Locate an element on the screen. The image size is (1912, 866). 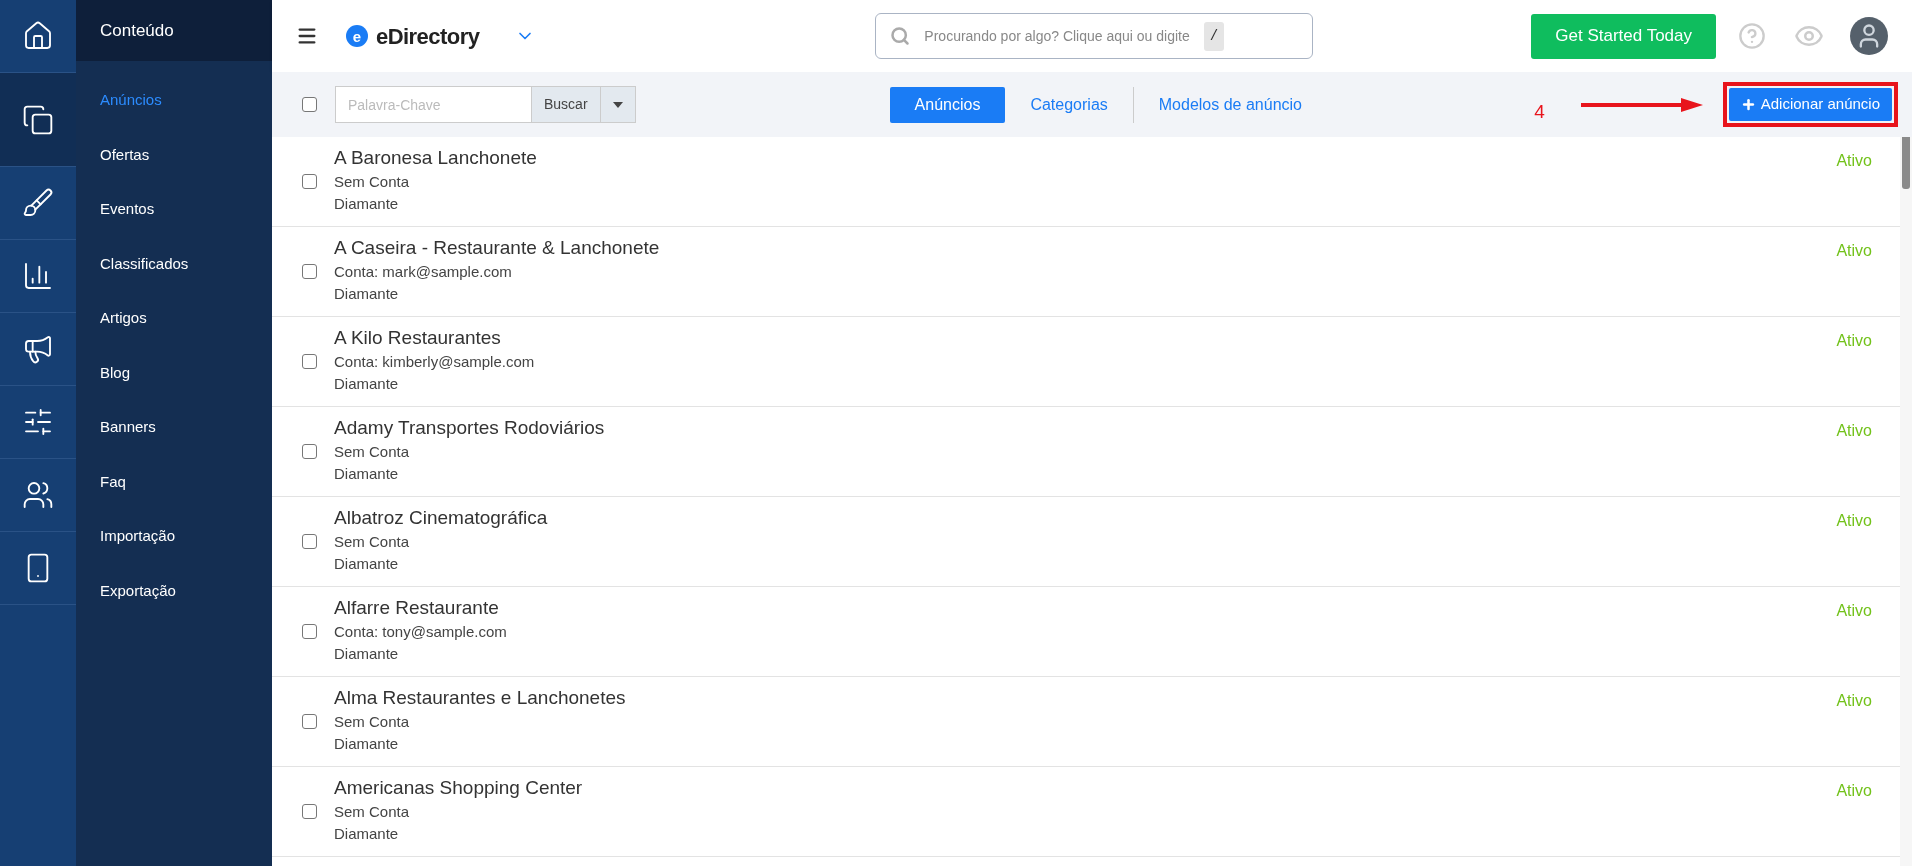
listing-account: Conta: tony@sample.com is located at coordinates (420, 632).